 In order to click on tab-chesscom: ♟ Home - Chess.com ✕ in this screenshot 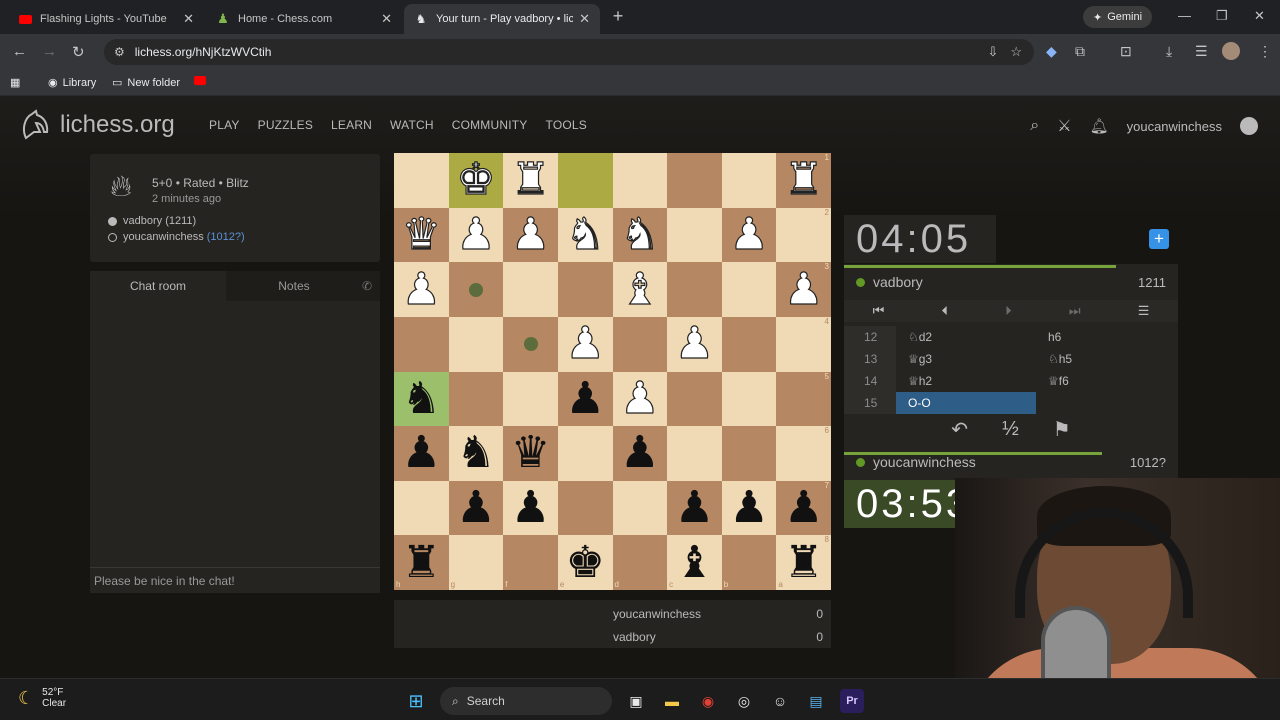, I will do `click(304, 19)`.